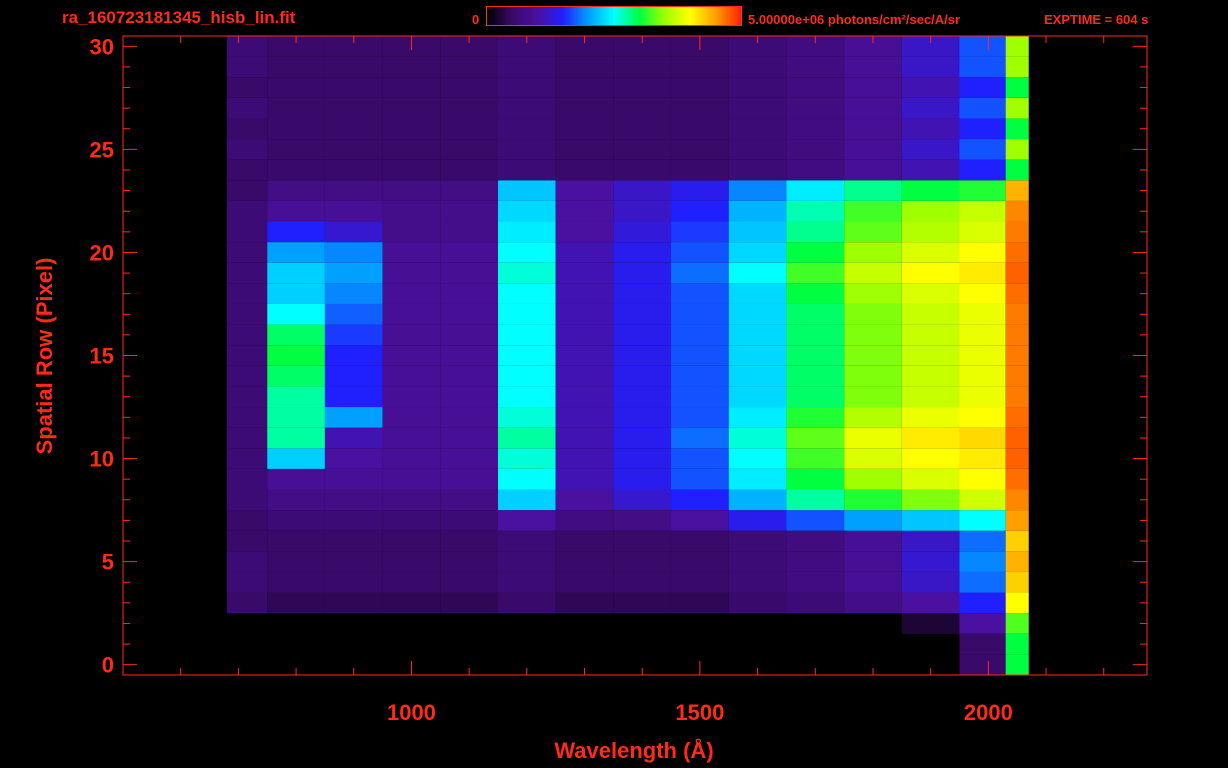 The height and width of the screenshot is (768, 1228). I want to click on x-tick-label: 1500, so click(699, 712).